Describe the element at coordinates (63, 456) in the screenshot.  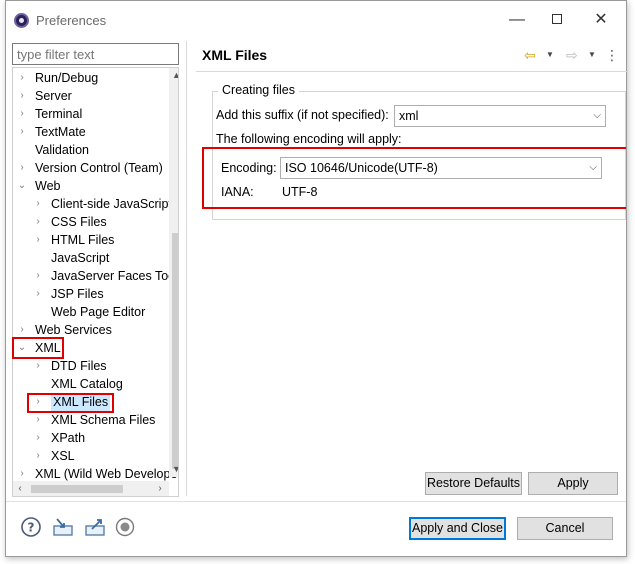
I see `tree-item-label: XSL` at that location.